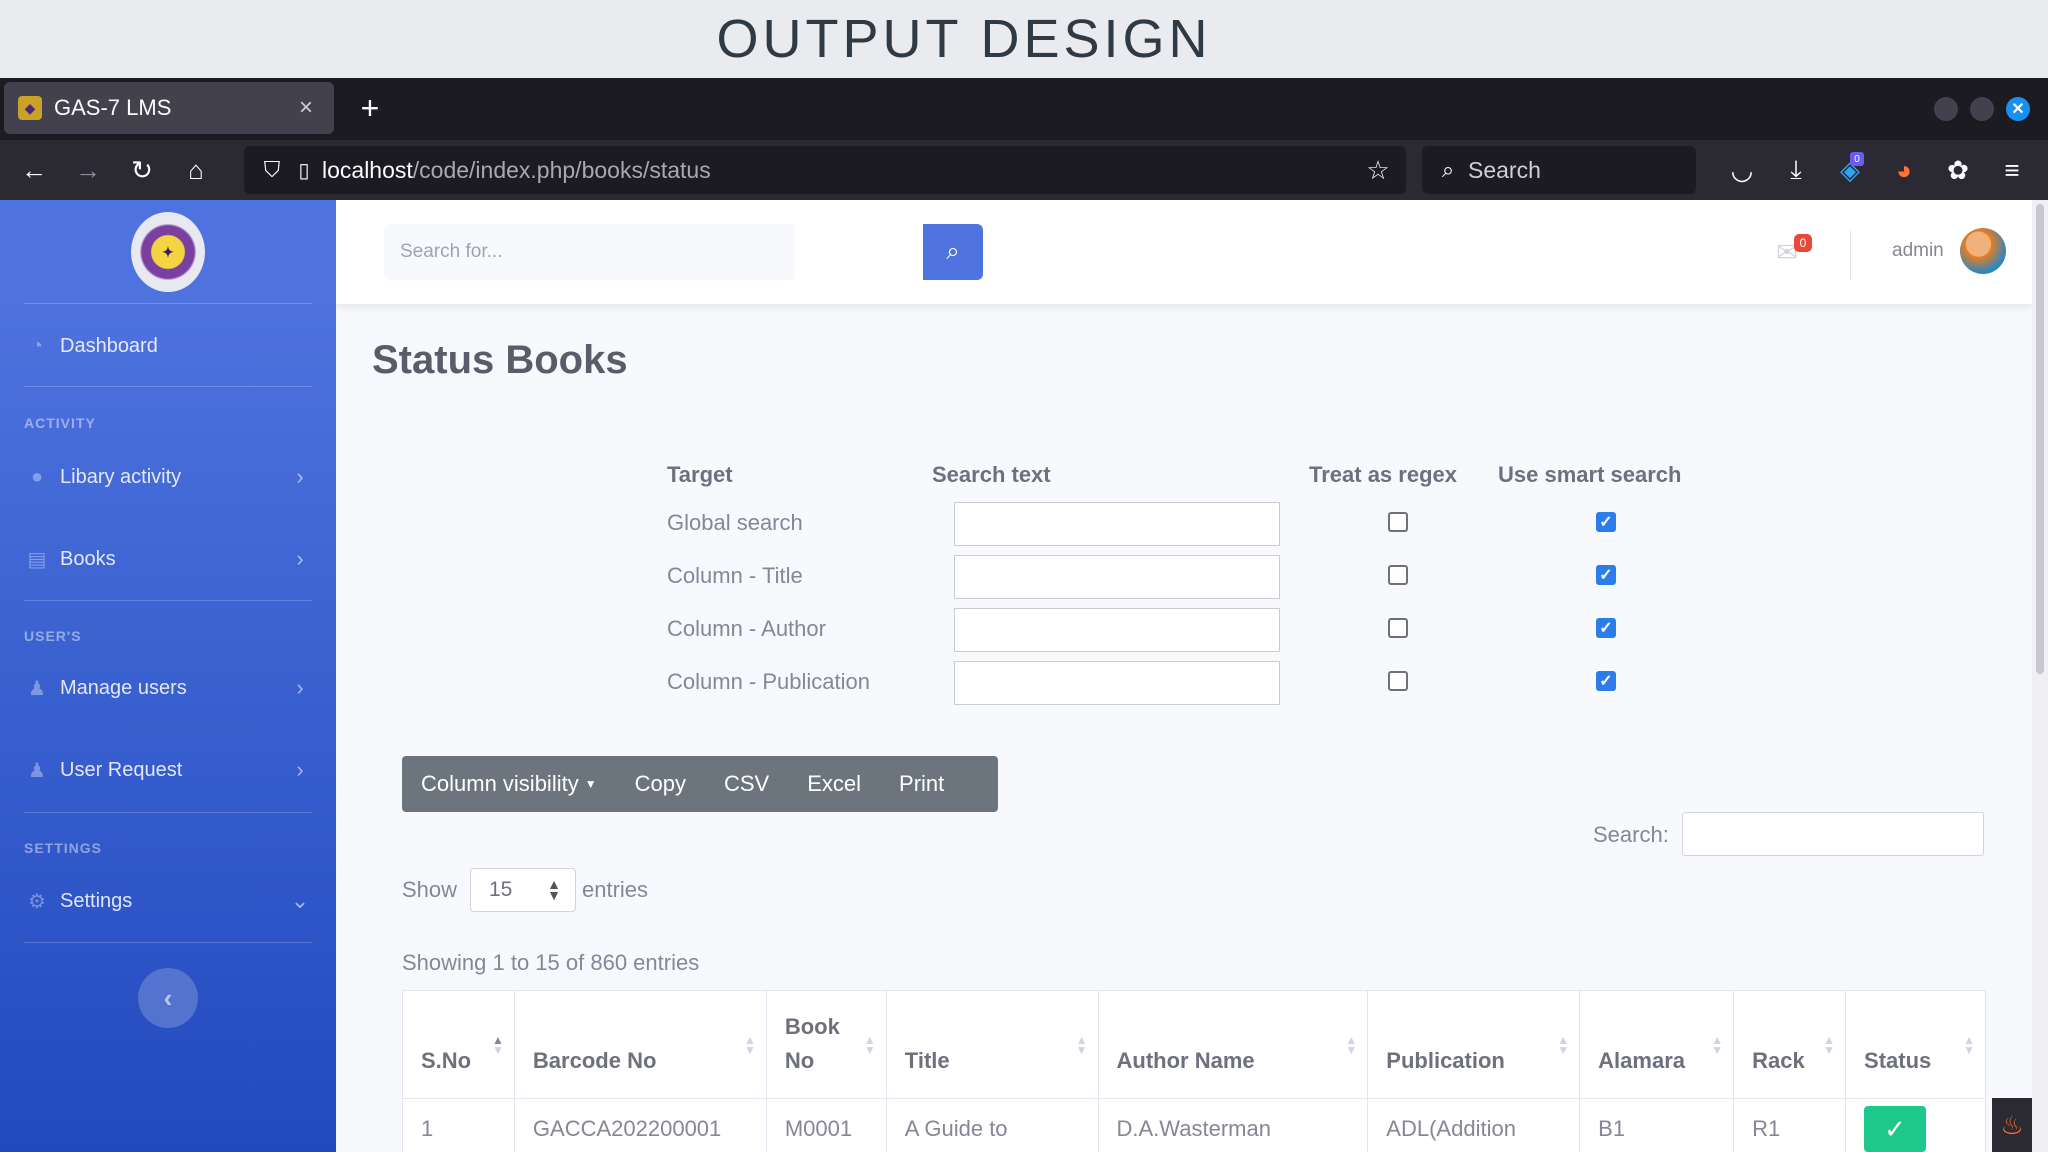 Image resolution: width=2048 pixels, height=1152 pixels. What do you see at coordinates (1606, 522) in the screenshot?
I see `global-smart-checkbox: ✓` at bounding box center [1606, 522].